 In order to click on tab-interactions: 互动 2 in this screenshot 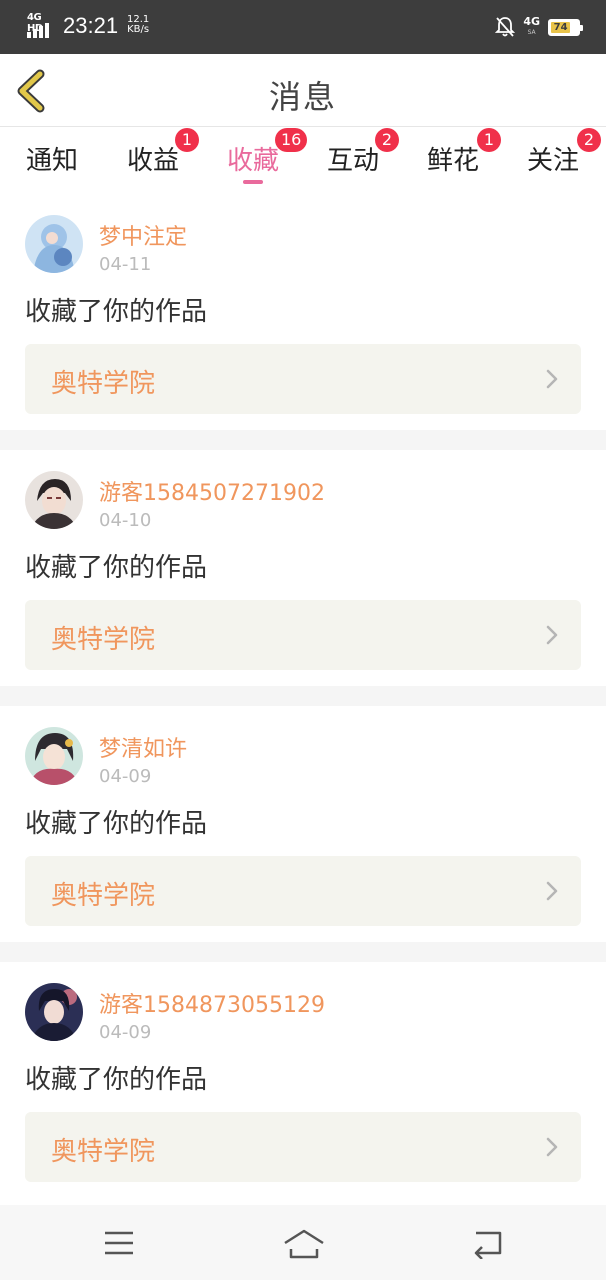, I will do `click(353, 157)`.